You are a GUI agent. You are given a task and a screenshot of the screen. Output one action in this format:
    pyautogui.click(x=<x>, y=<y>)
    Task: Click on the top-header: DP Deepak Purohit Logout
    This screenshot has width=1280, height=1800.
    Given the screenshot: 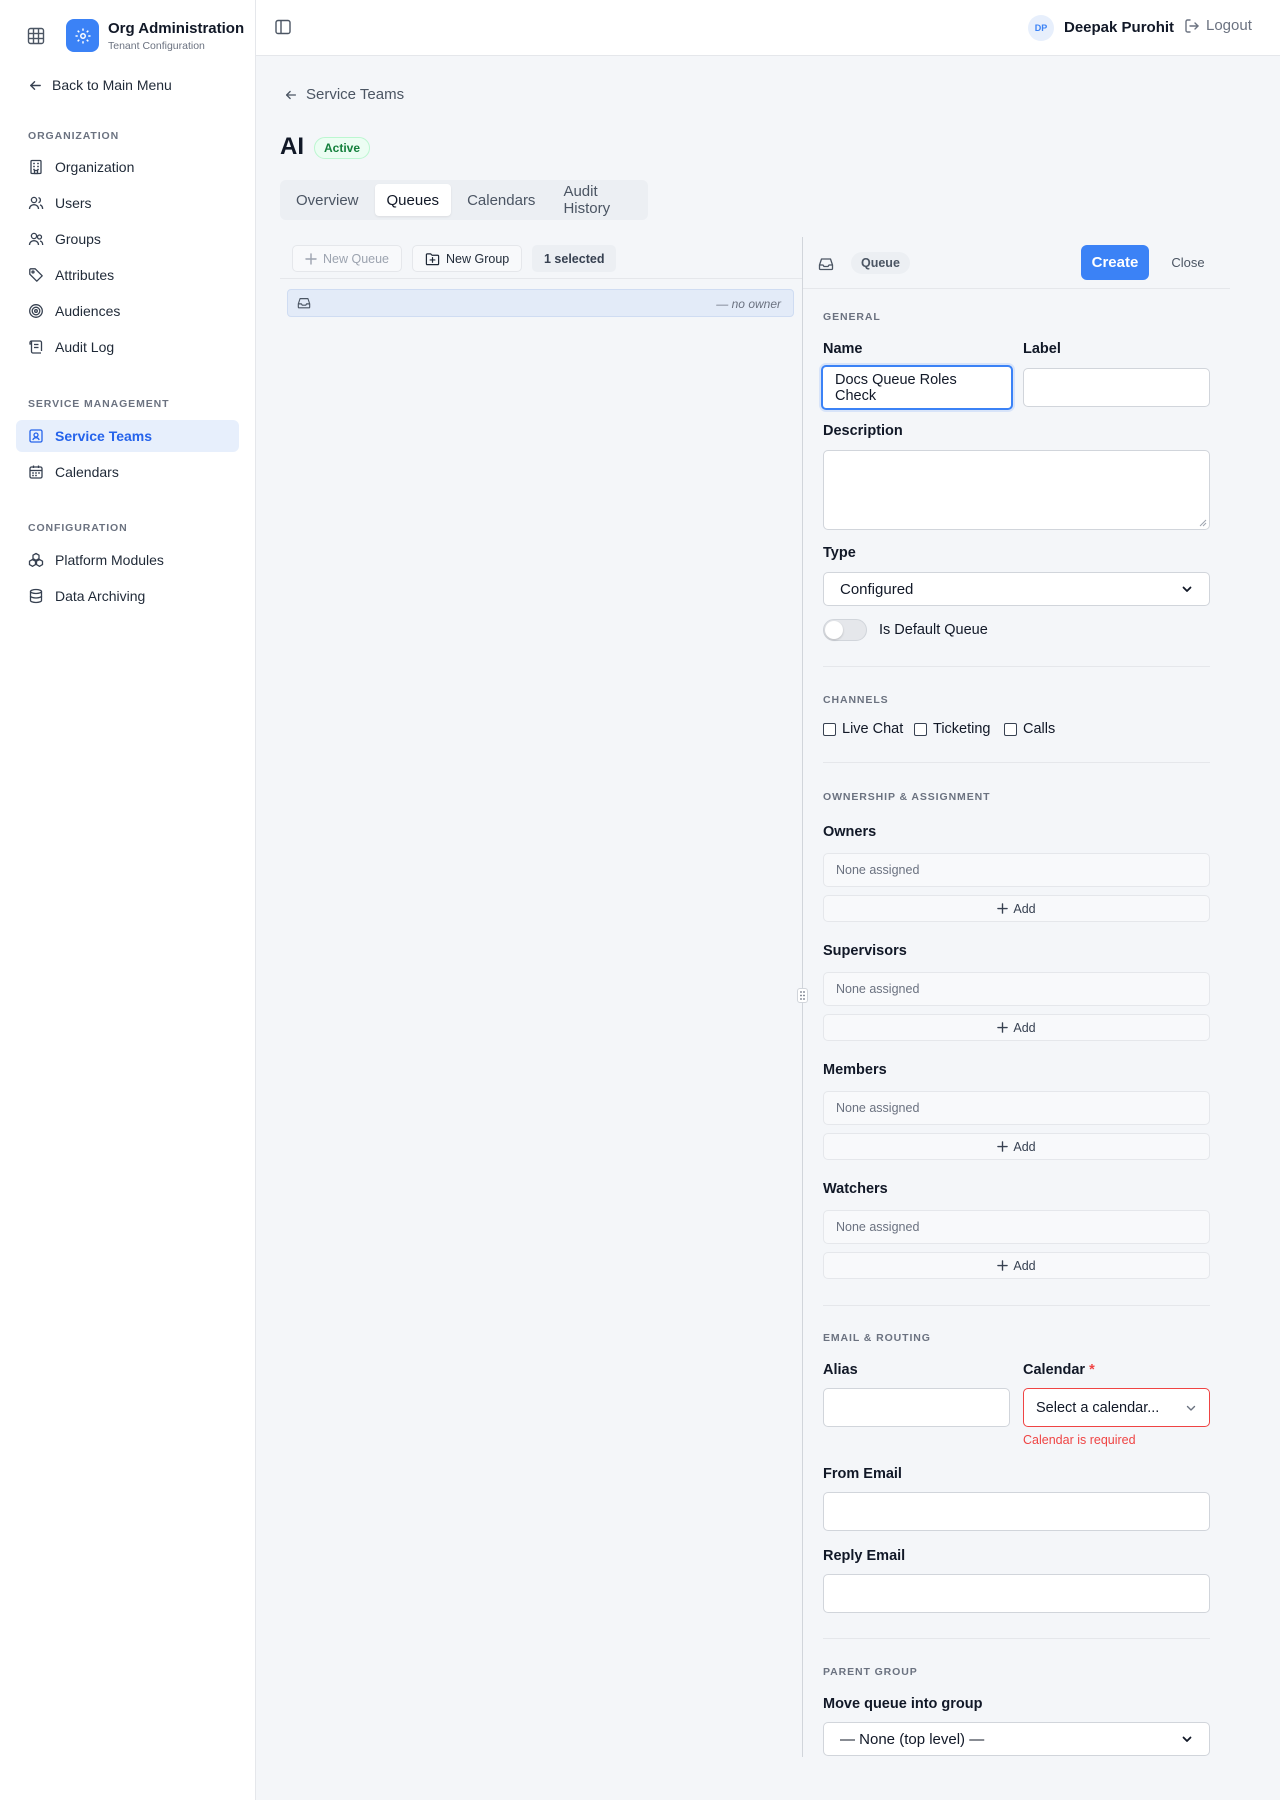 What is the action you would take?
    pyautogui.click(x=768, y=28)
    